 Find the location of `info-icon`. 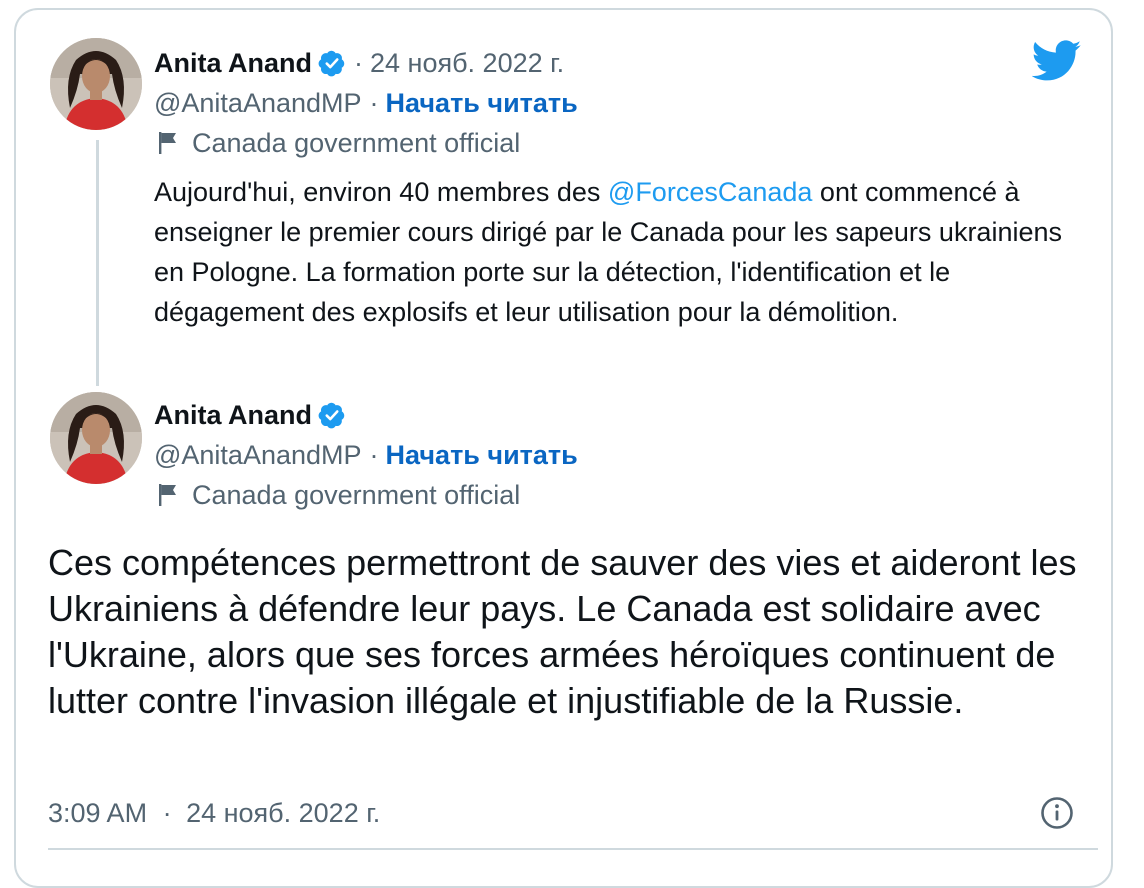

info-icon is located at coordinates (1057, 813).